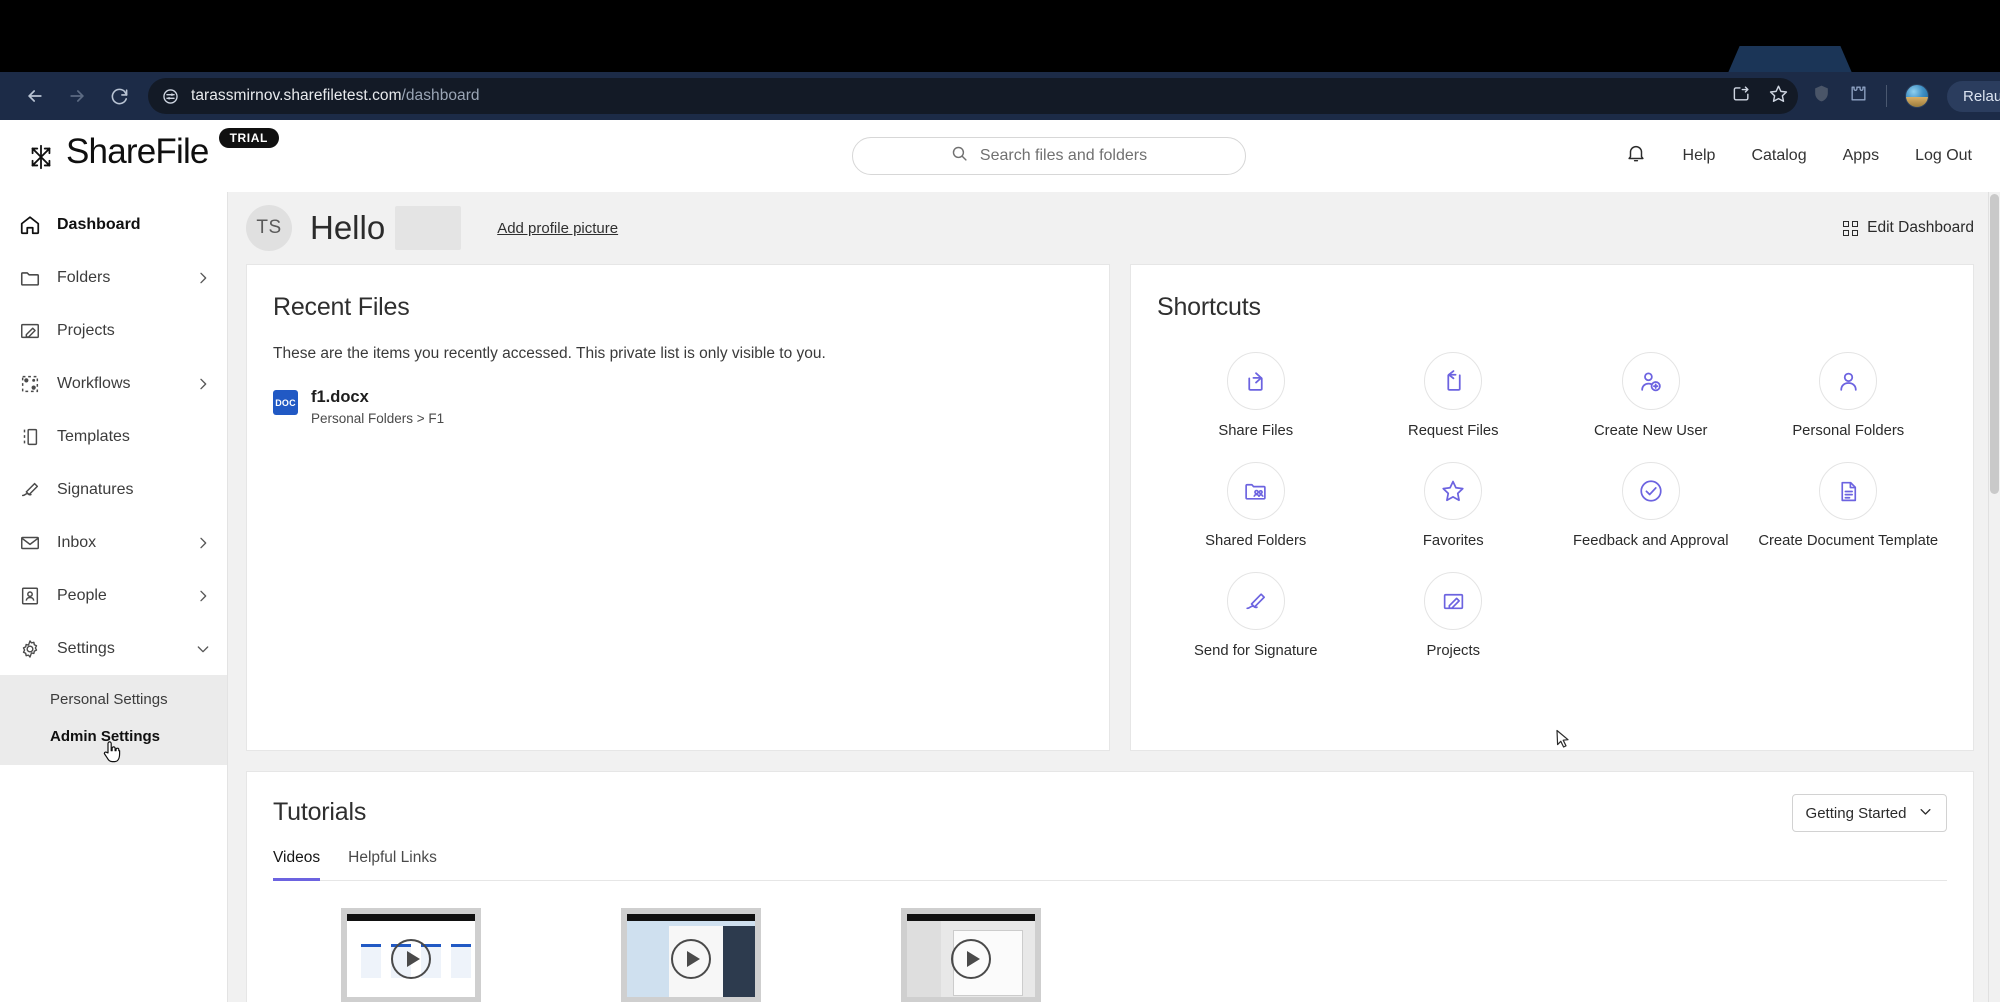 The image size is (2000, 1002). What do you see at coordinates (1994, 344) in the screenshot?
I see `scrollbar-thumb` at bounding box center [1994, 344].